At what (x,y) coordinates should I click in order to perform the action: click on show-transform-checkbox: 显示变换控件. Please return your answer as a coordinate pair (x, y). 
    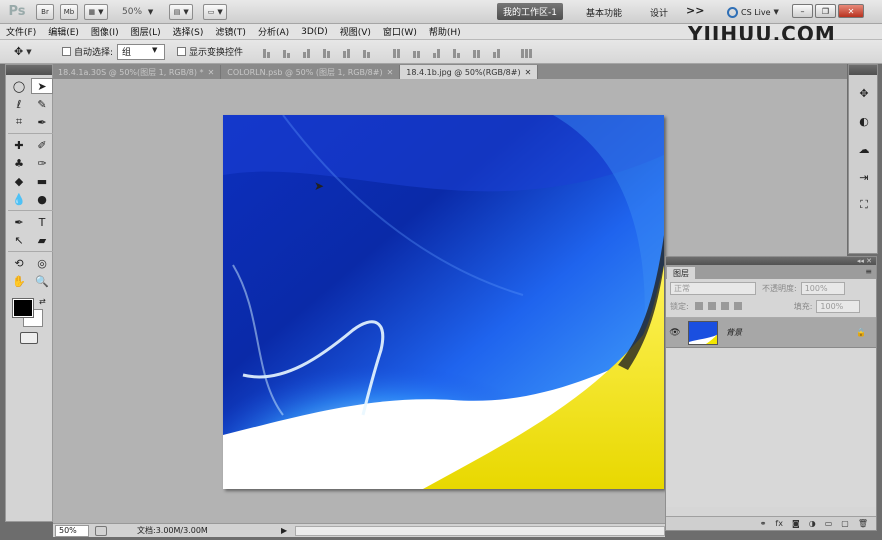
    Looking at the image, I should click on (210, 51).